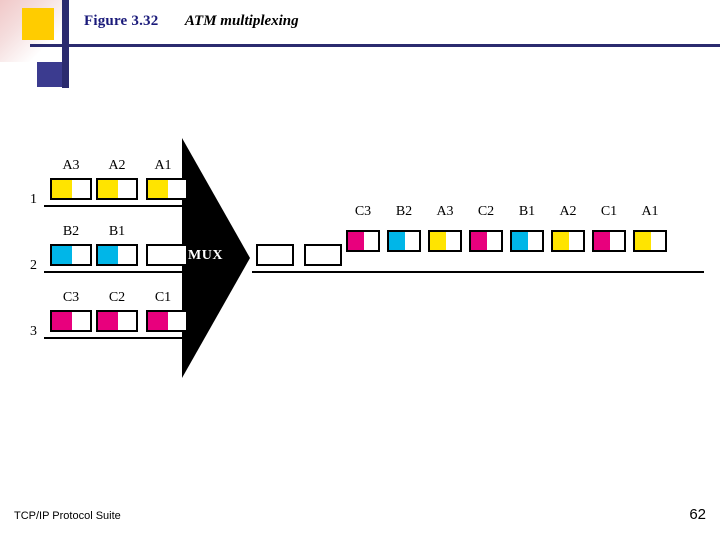 This screenshot has width=720, height=540. What do you see at coordinates (117, 297) in the screenshot?
I see `input-cell-label: C2` at bounding box center [117, 297].